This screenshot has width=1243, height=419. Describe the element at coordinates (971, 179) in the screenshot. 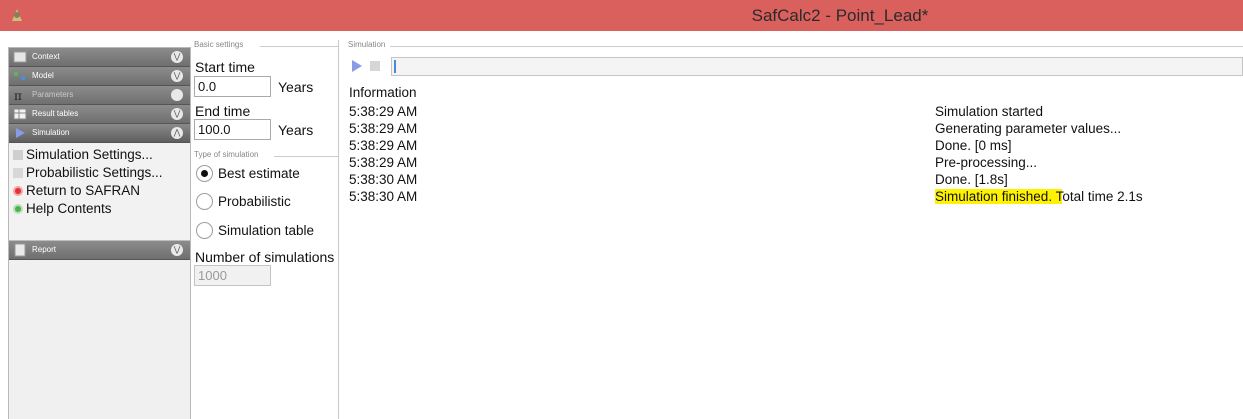

I see `log-message: Done. [1.8s]` at that location.